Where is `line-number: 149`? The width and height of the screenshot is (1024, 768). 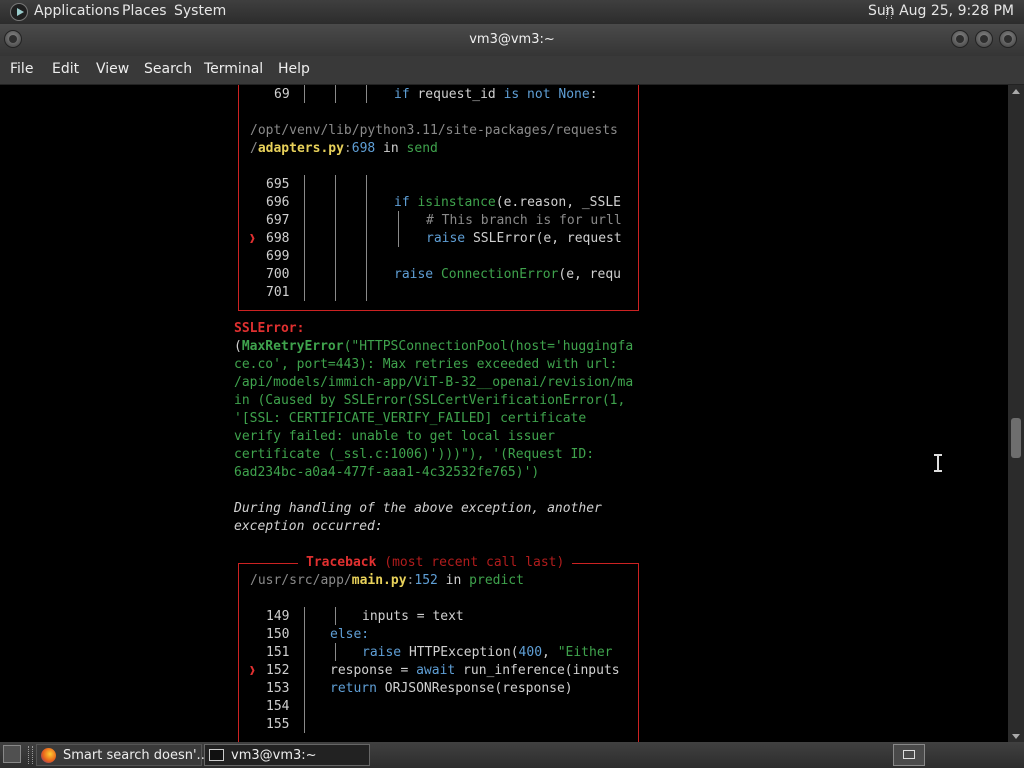 line-number: 149 is located at coordinates (278, 616).